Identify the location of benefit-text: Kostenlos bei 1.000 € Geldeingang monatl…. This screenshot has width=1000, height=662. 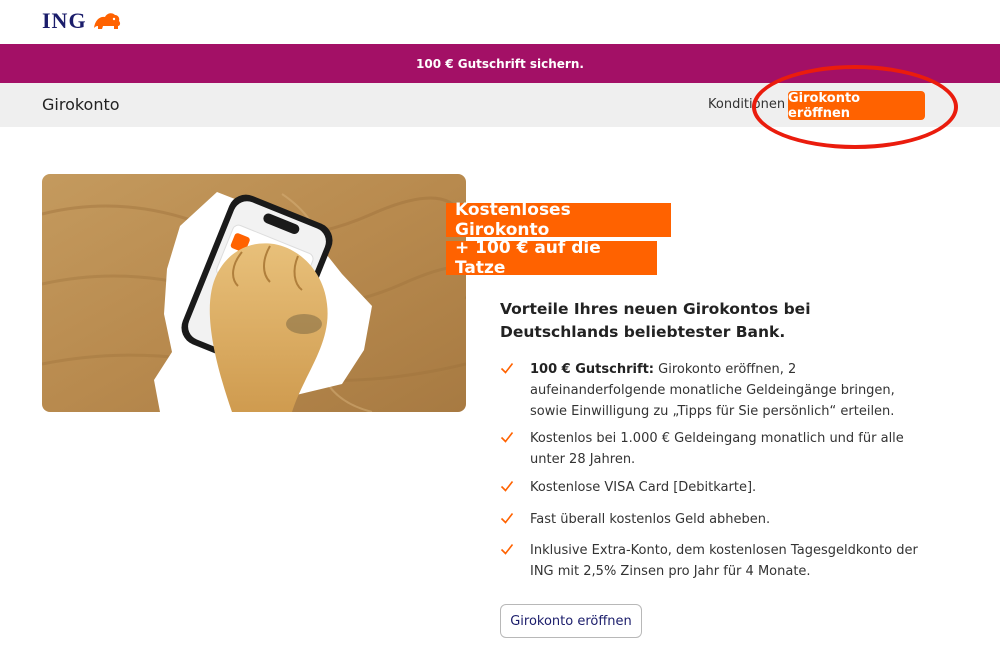
(717, 449).